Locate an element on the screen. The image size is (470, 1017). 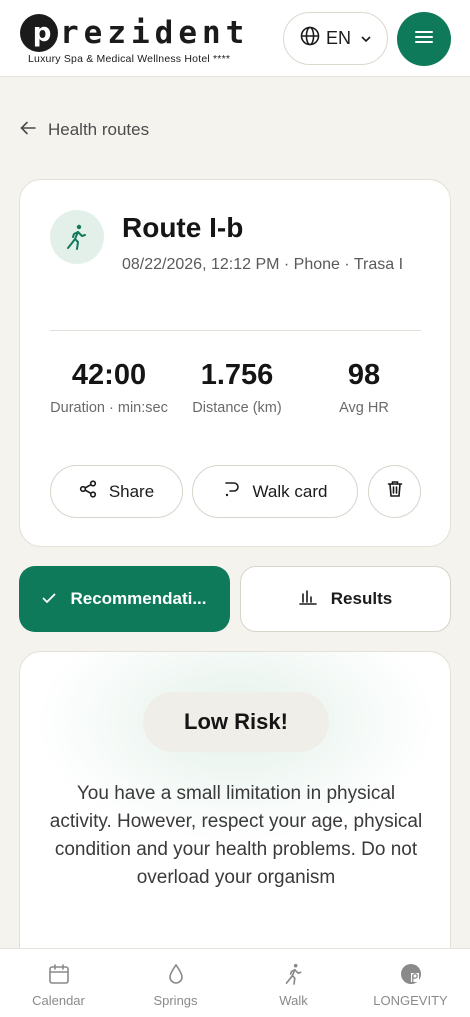
stat-duration: 42:00 Duration · min:sec is located at coordinates (109, 388).